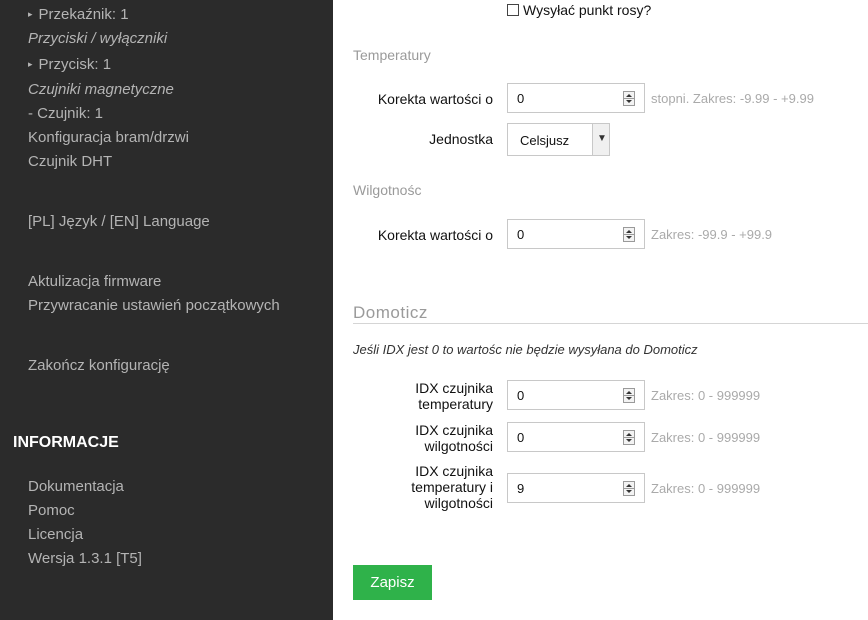 The height and width of the screenshot is (620, 868). I want to click on temp-correction-input: 0, so click(576, 98).